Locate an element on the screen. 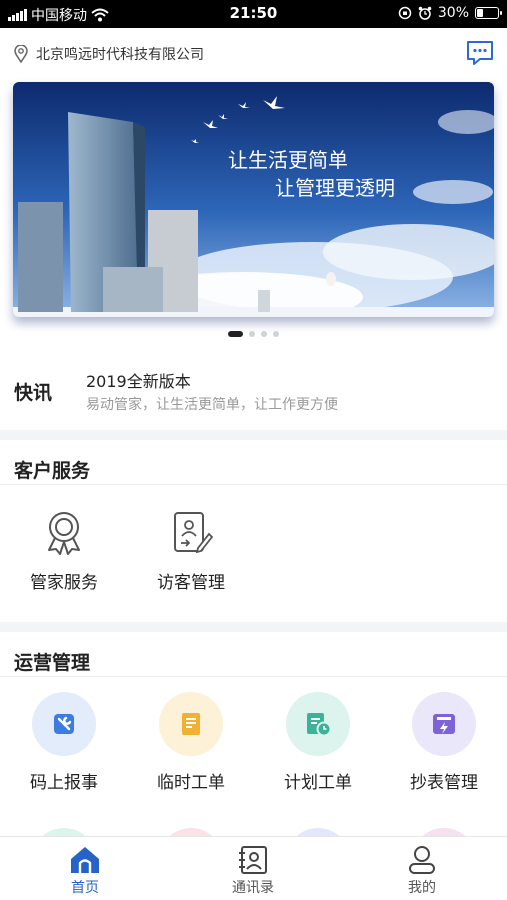 The image size is (507, 900). location-name: 北京鸣远时代科技有限公司 is located at coordinates (120, 55).